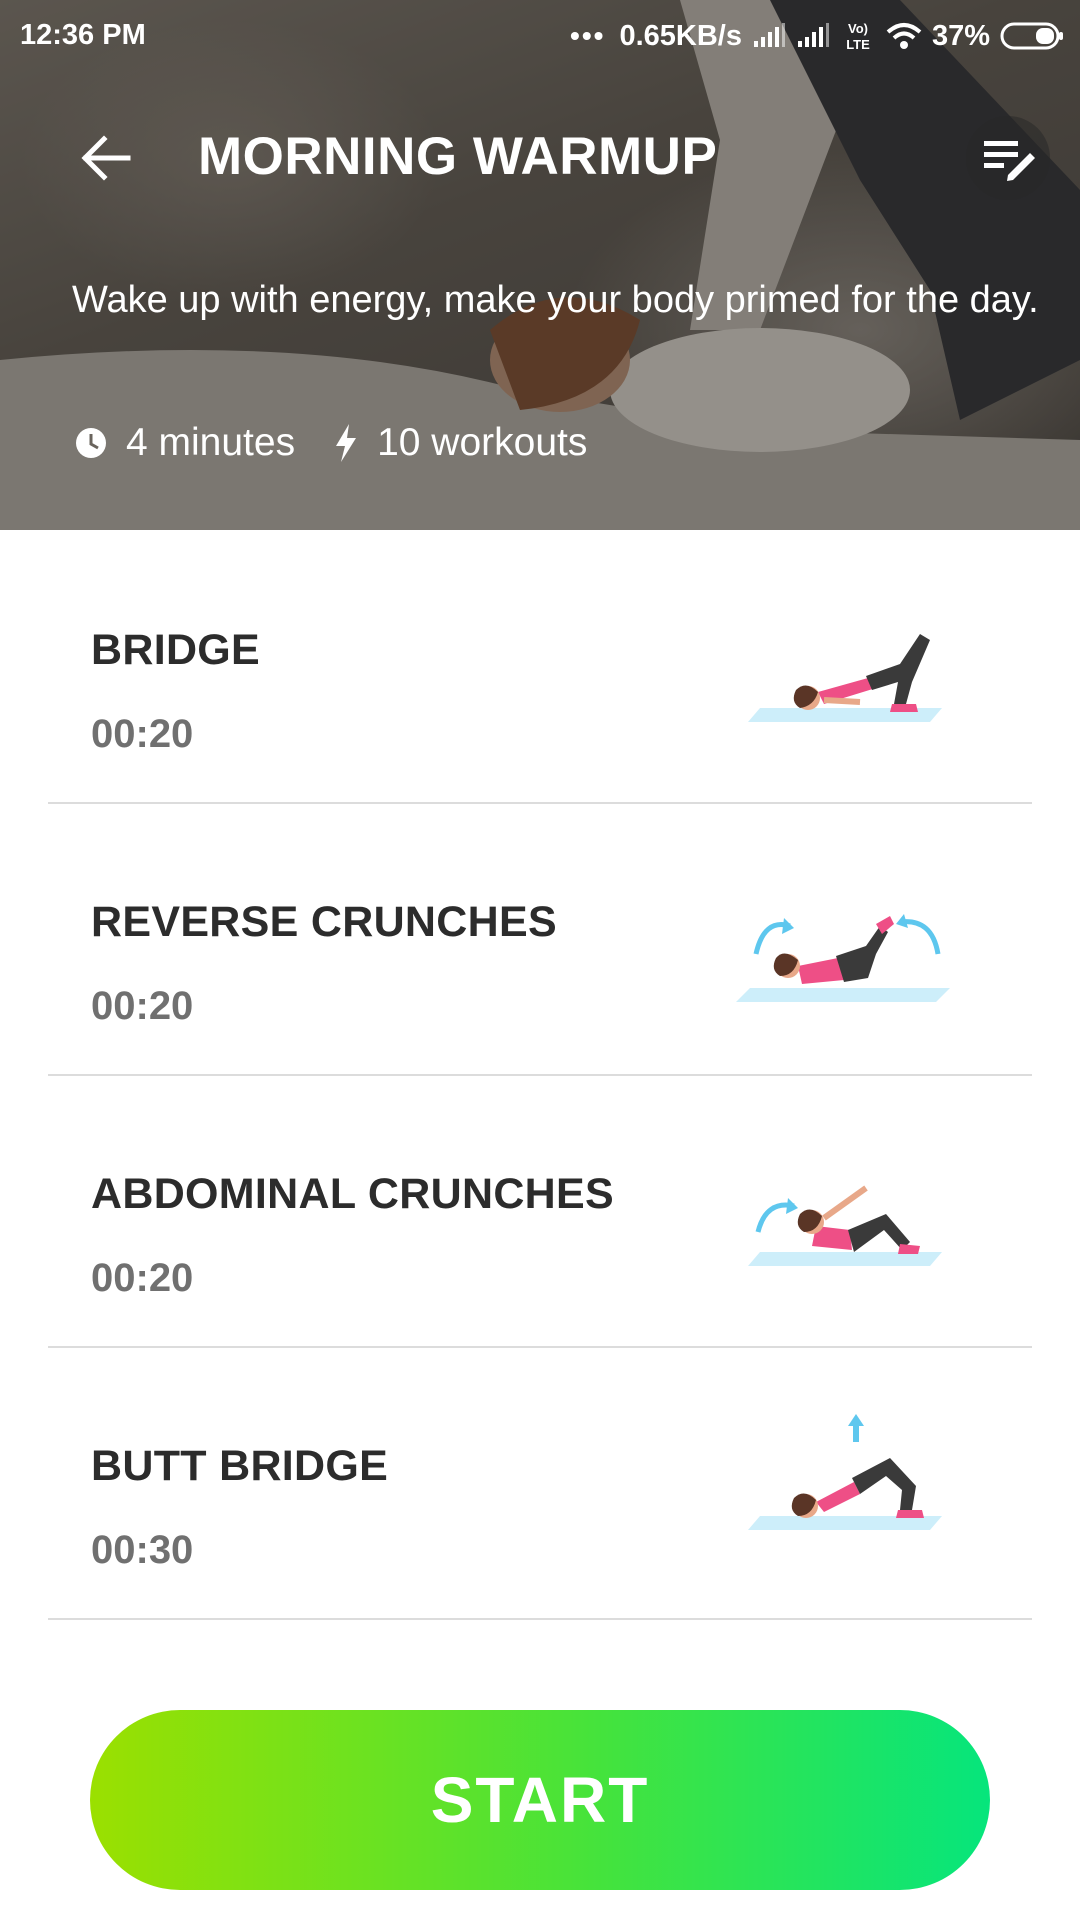 This screenshot has height=1920, width=1080. Describe the element at coordinates (91, 443) in the screenshot. I see `clock-icon` at that location.